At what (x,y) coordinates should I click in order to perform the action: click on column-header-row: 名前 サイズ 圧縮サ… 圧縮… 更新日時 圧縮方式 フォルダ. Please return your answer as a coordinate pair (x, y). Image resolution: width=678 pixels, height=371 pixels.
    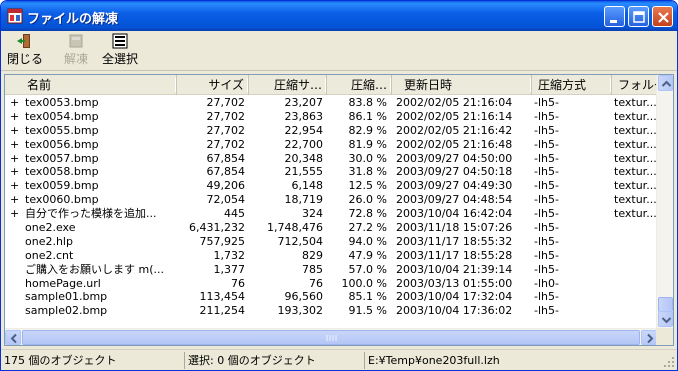
    Looking at the image, I should click on (338, 85).